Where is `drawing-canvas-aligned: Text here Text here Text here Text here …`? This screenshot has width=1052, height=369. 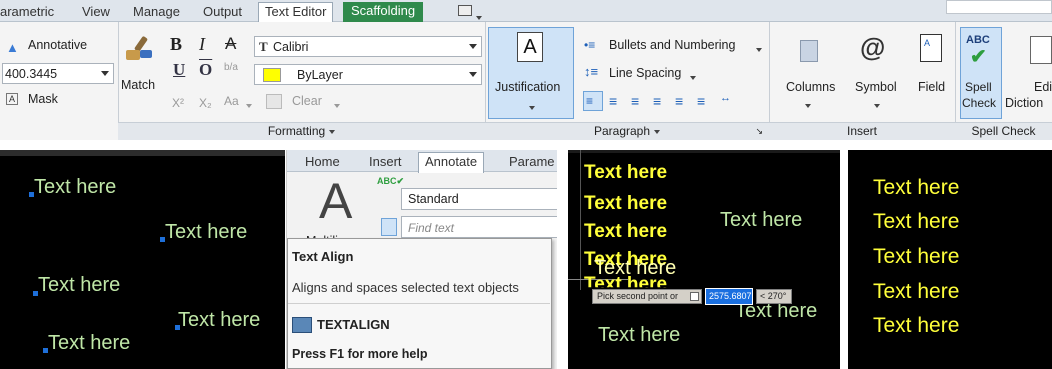
drawing-canvas-aligned: Text here Text here Text here Text here … is located at coordinates (950, 259).